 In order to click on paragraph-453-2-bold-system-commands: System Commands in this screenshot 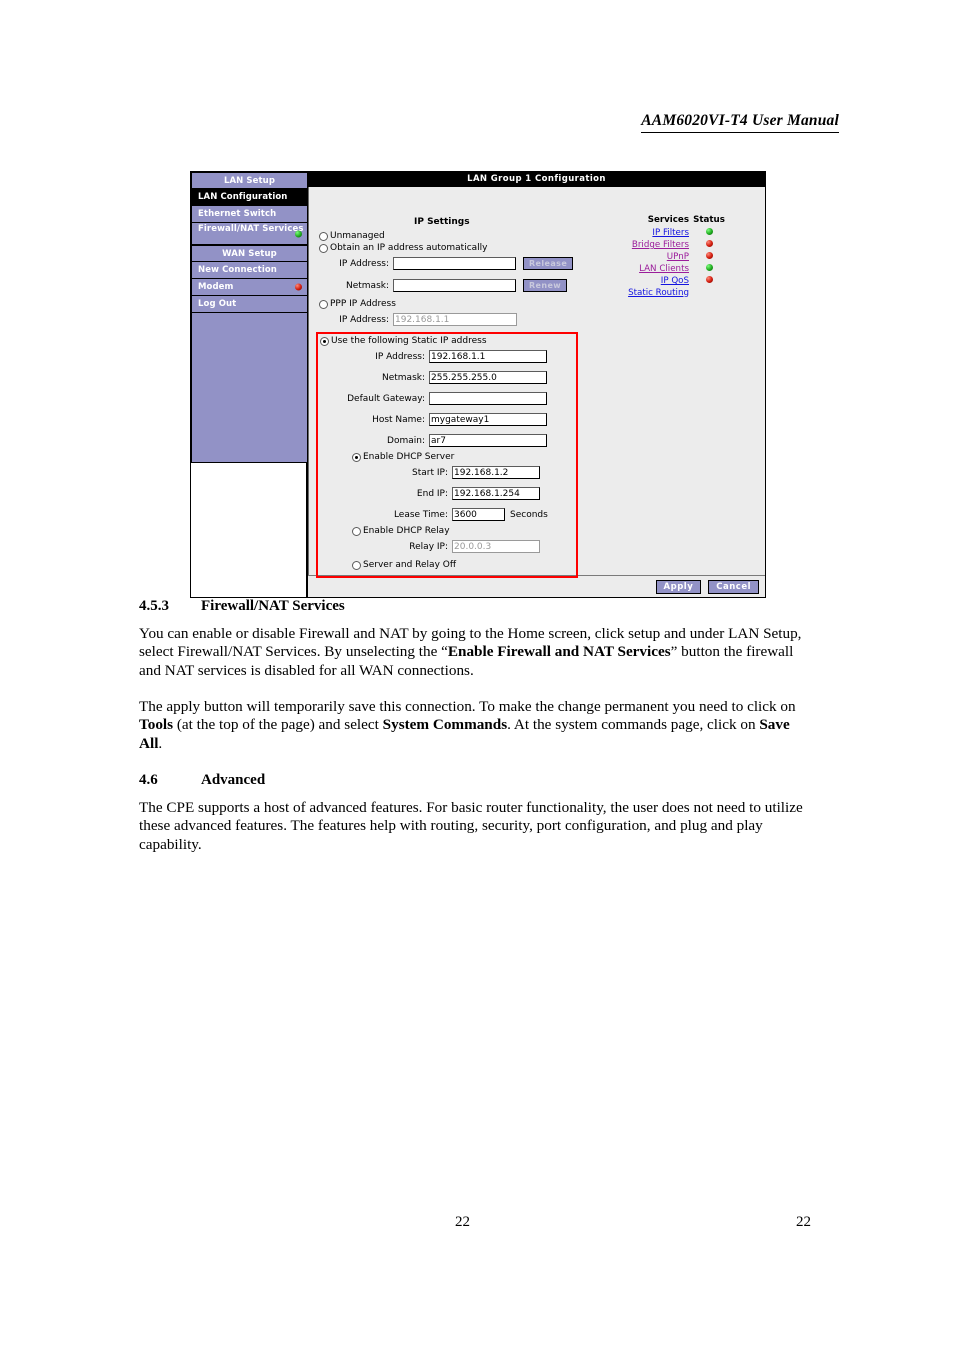, I will do `click(445, 725)`.